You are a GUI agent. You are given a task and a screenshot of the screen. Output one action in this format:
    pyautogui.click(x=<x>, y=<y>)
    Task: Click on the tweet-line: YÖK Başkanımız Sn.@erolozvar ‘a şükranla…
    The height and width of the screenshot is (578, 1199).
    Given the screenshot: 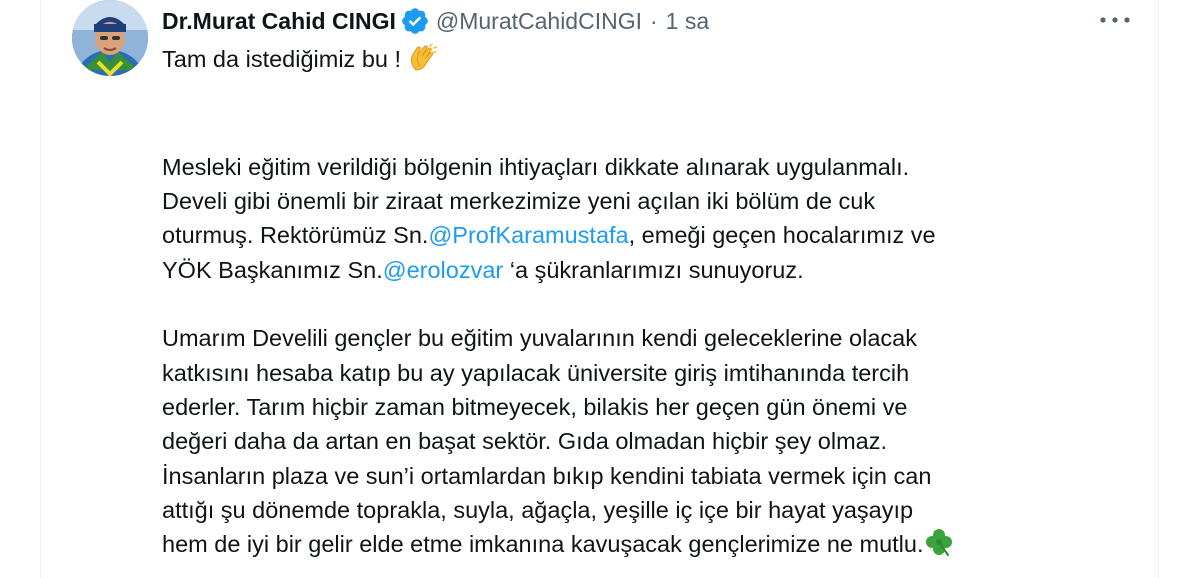 What is the action you would take?
    pyautogui.click(x=483, y=269)
    